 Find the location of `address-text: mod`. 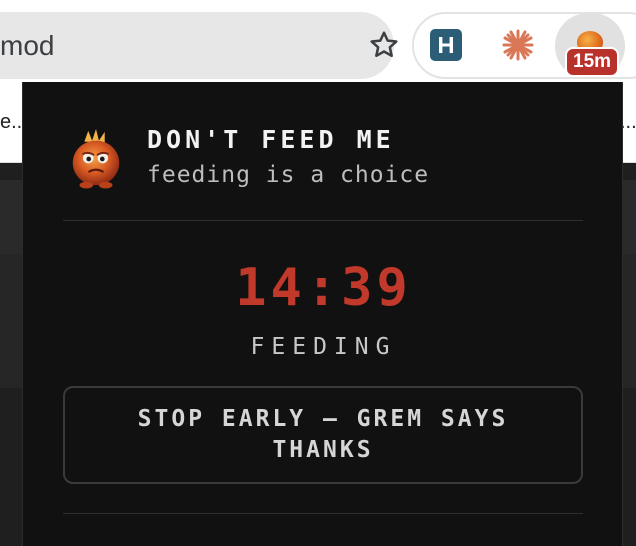

address-text: mod is located at coordinates (27, 45).